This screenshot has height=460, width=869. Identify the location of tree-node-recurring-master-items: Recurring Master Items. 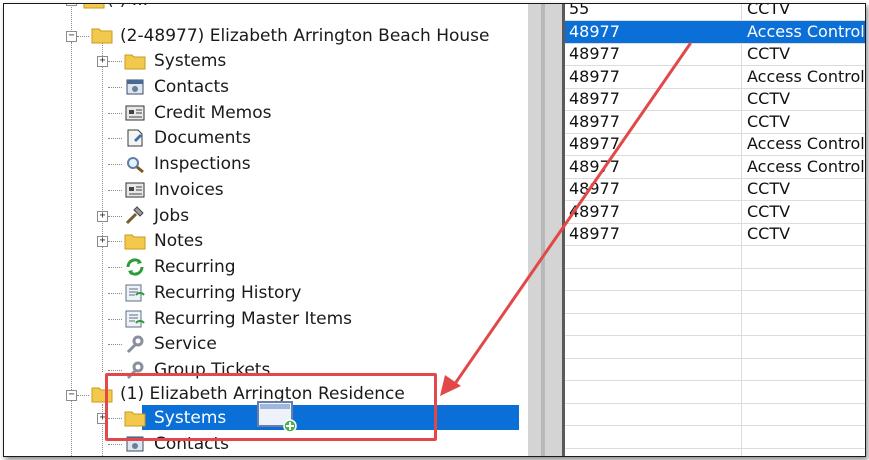
(253, 319).